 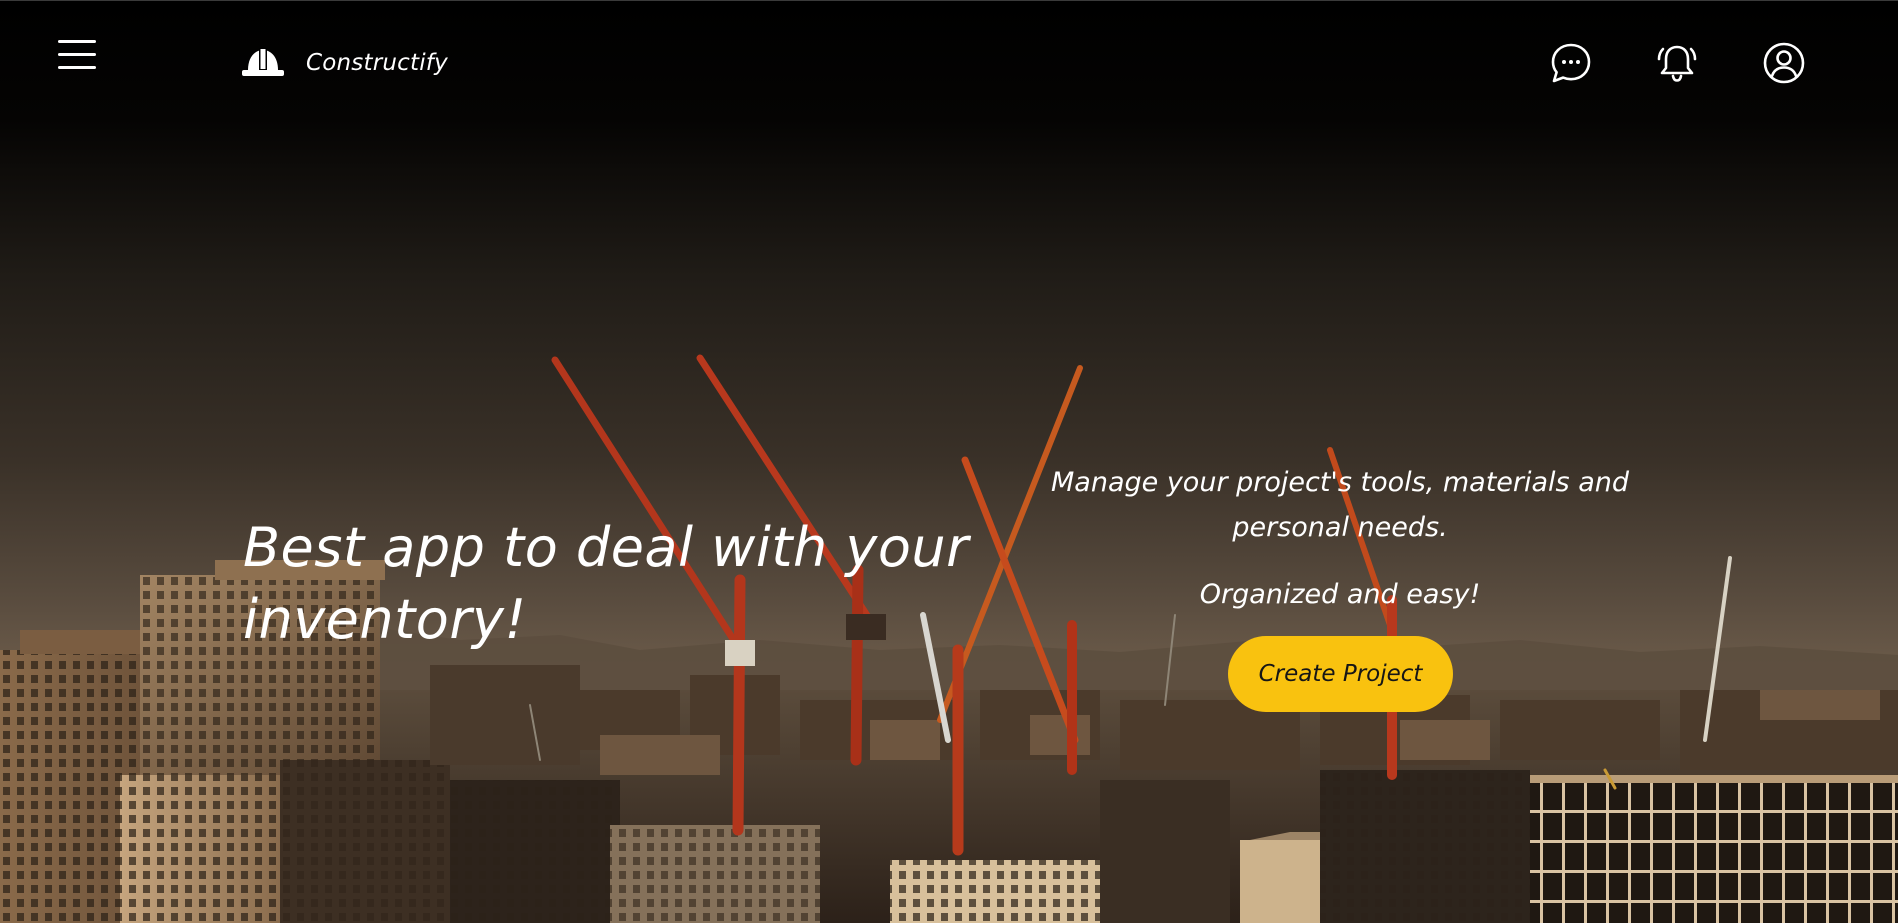 I want to click on hamburger-menu-icon, so click(x=78, y=56).